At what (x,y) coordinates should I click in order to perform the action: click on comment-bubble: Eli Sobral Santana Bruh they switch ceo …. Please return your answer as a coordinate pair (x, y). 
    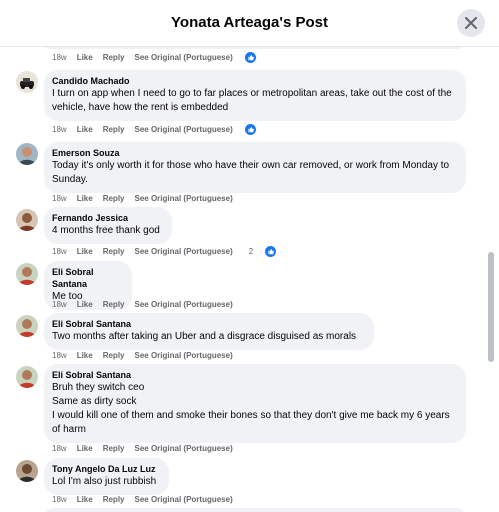
    Looking at the image, I should click on (255, 403).